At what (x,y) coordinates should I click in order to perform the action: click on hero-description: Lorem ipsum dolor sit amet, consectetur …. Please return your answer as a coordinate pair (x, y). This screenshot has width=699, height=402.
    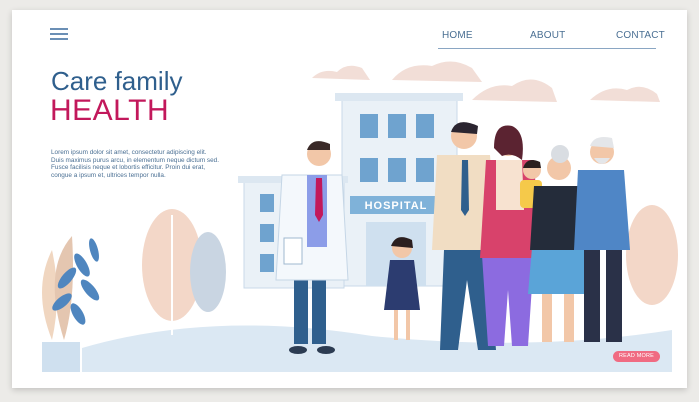
    Looking at the image, I should click on (138, 164).